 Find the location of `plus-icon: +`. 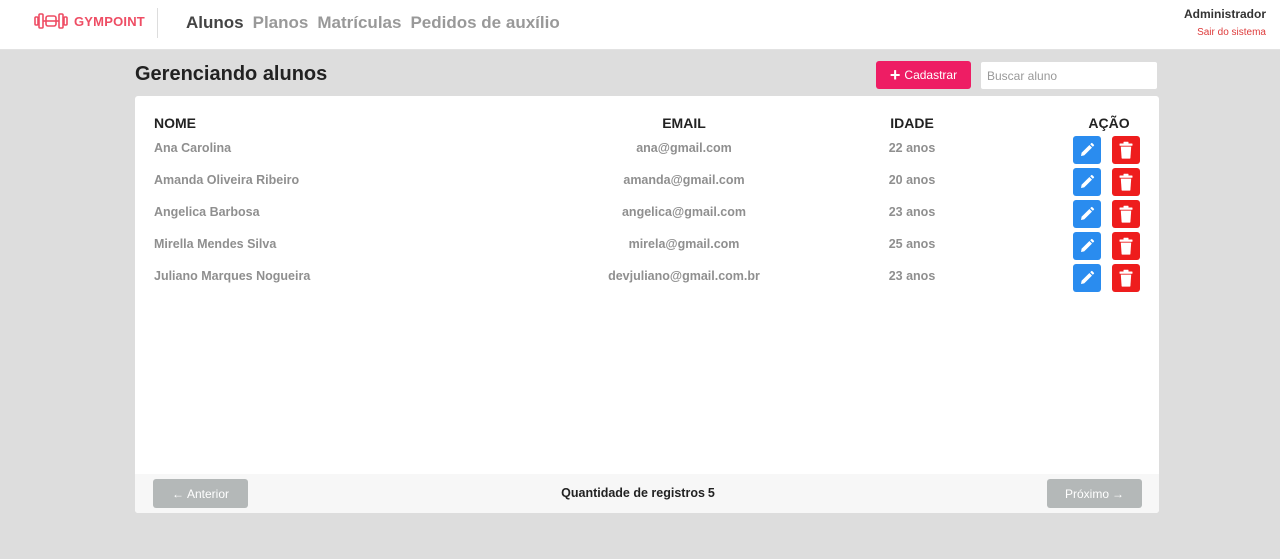

plus-icon: + is located at coordinates (895, 75).